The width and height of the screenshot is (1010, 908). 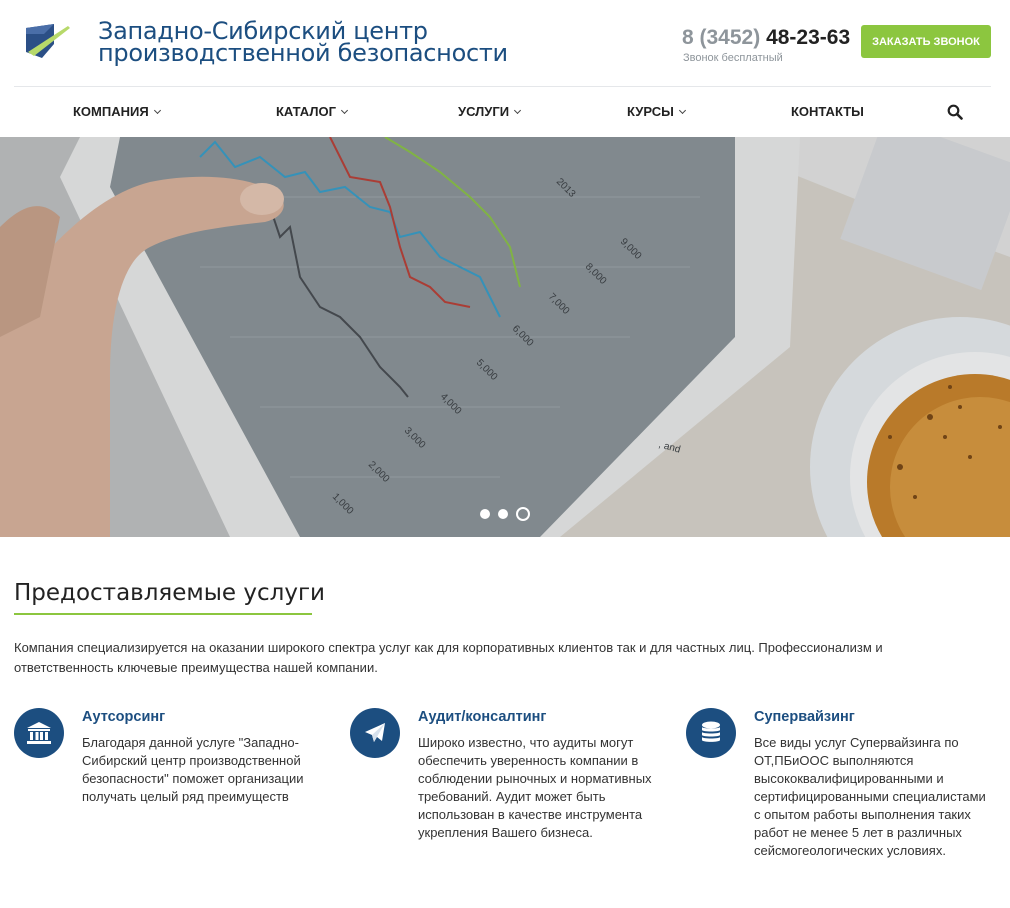 I want to click on main-nav: Компания Каталог Услуги Курсы Контакты, so click(x=505, y=112).